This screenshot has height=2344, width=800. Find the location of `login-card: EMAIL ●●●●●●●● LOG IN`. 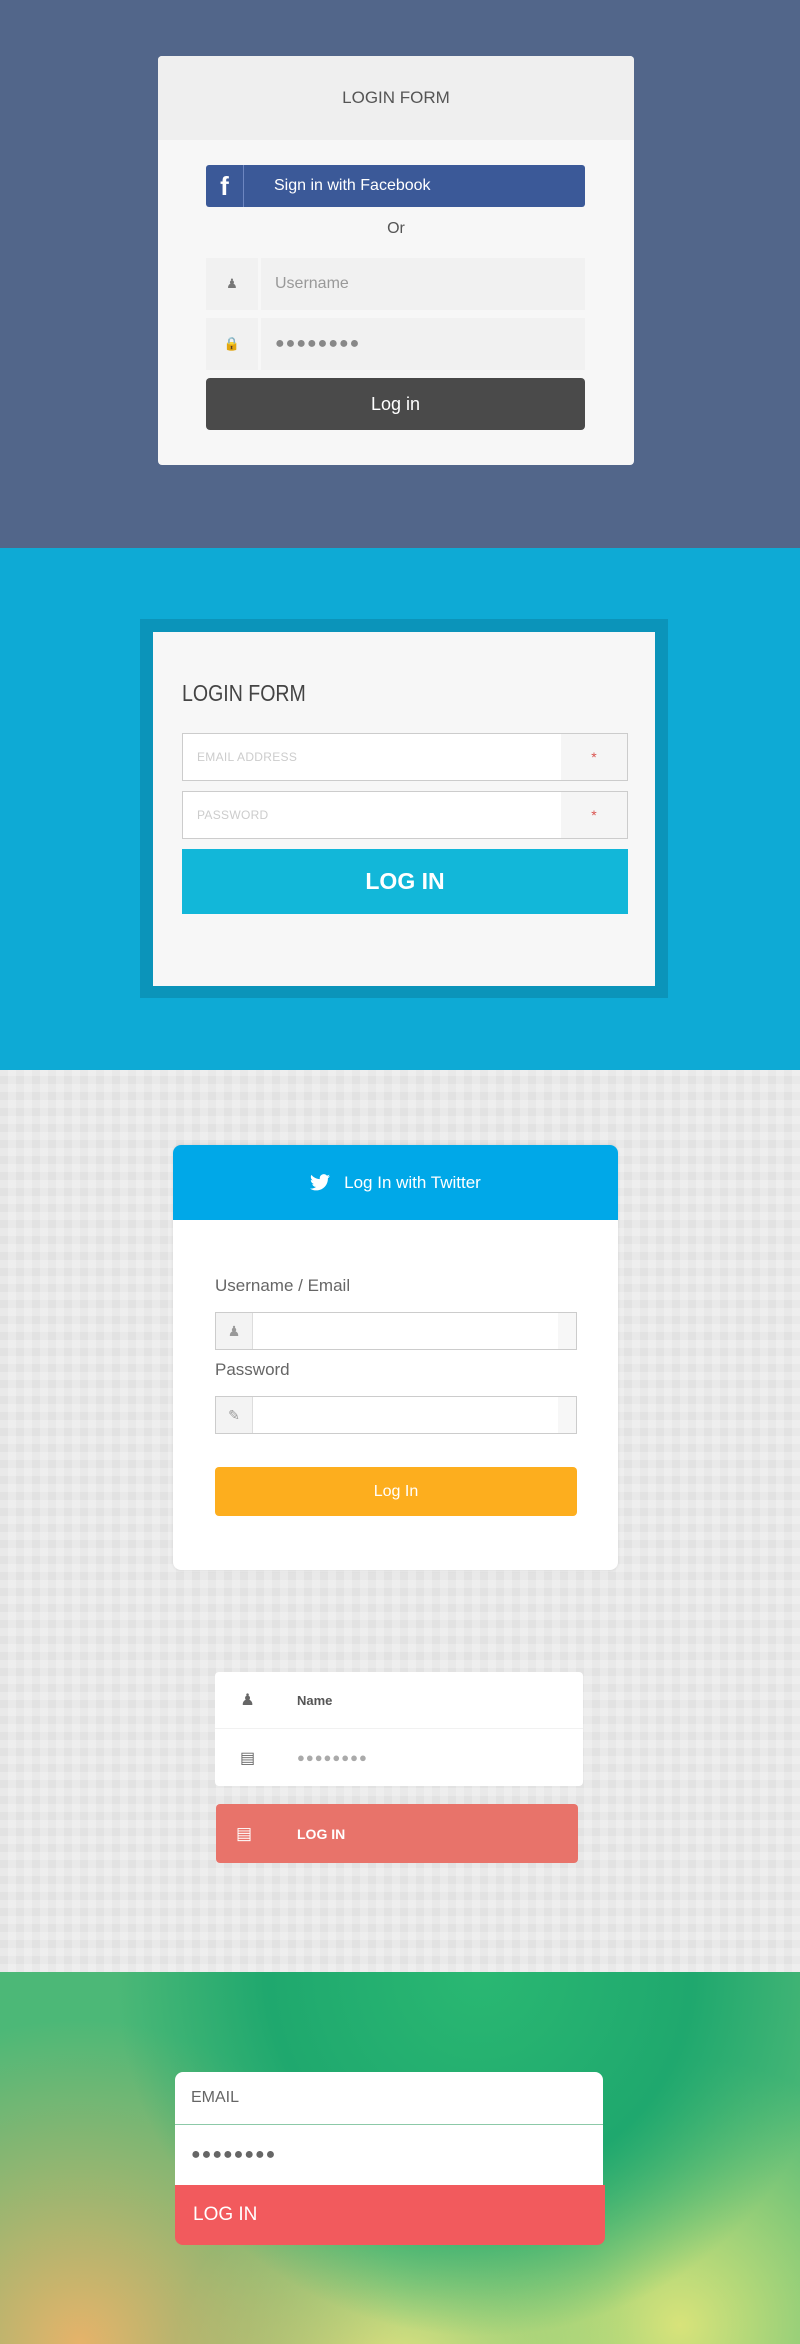

login-card: EMAIL ●●●●●●●● LOG IN is located at coordinates (390, 2158).